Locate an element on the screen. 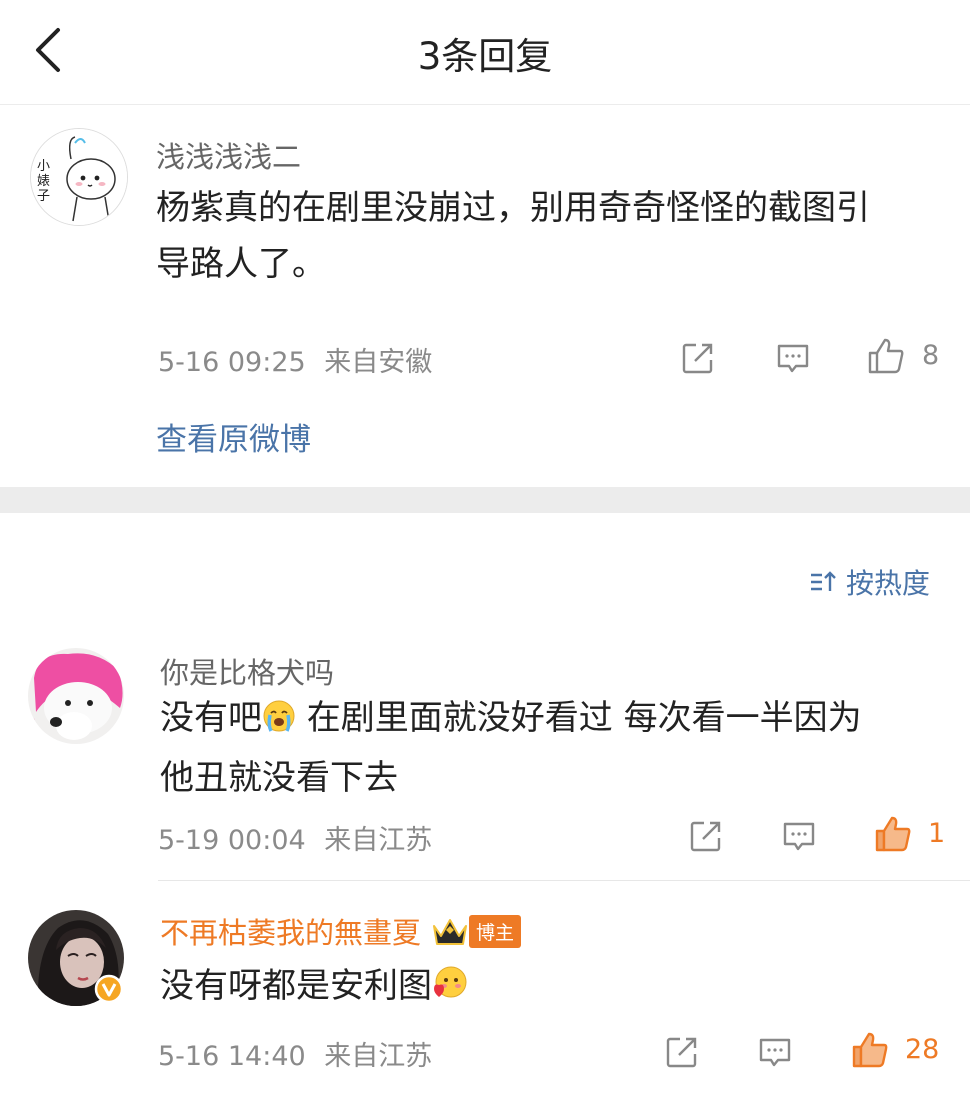 The image size is (970, 1094). verified-icon is located at coordinates (109, 989).